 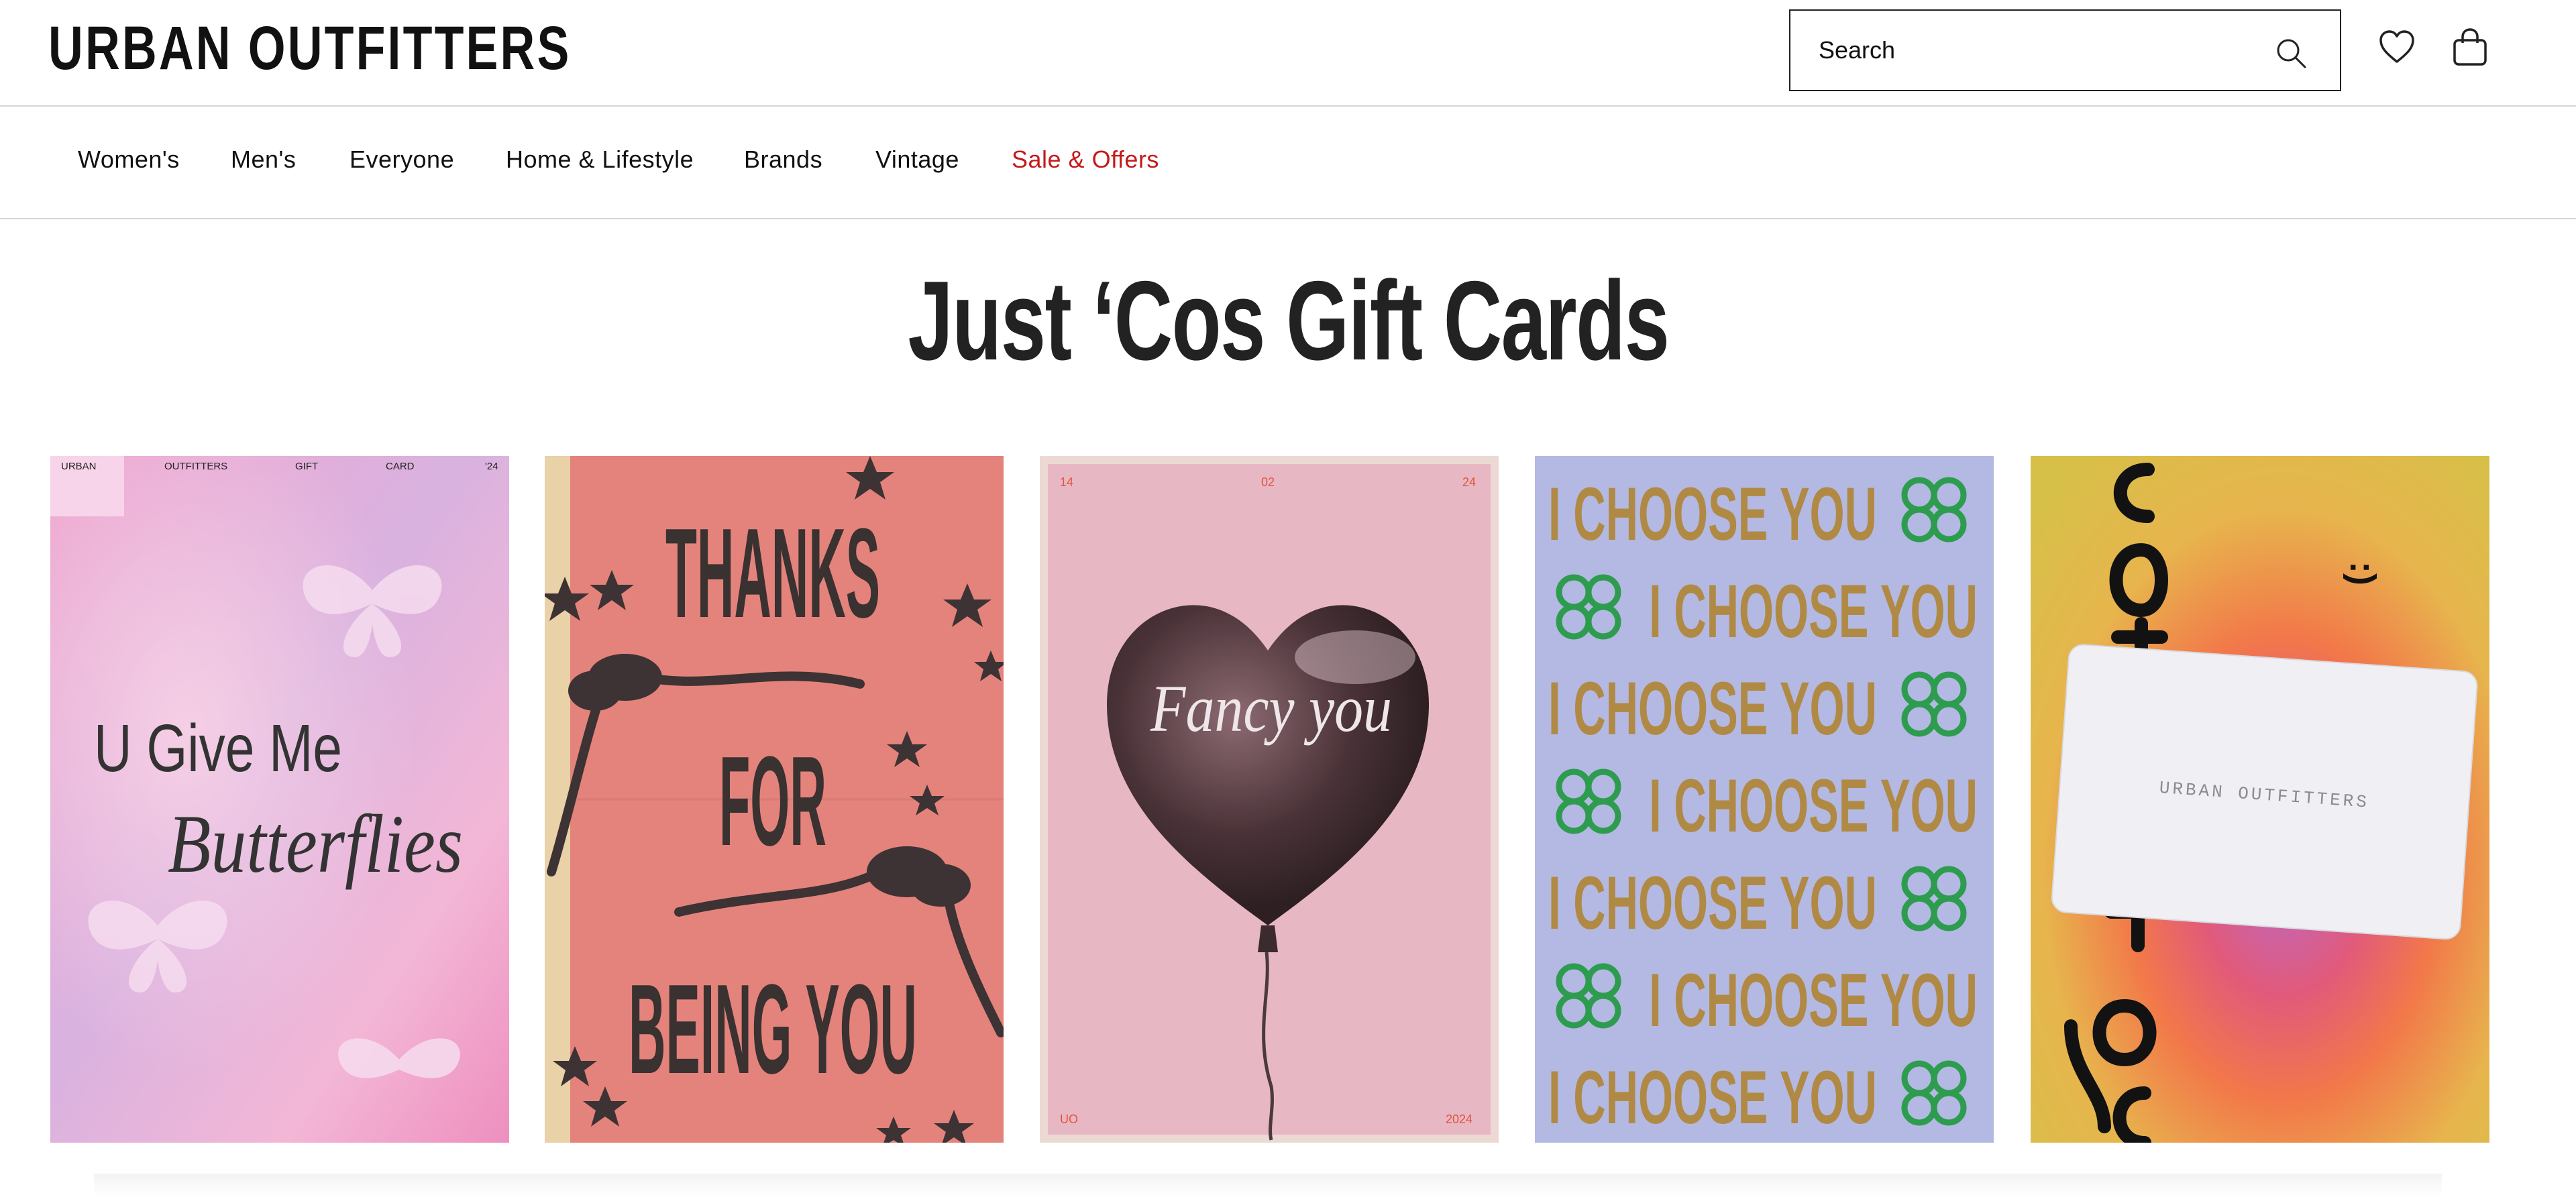 What do you see at coordinates (315, 844) in the screenshot?
I see `butterflies-line-2: Butterflies` at bounding box center [315, 844].